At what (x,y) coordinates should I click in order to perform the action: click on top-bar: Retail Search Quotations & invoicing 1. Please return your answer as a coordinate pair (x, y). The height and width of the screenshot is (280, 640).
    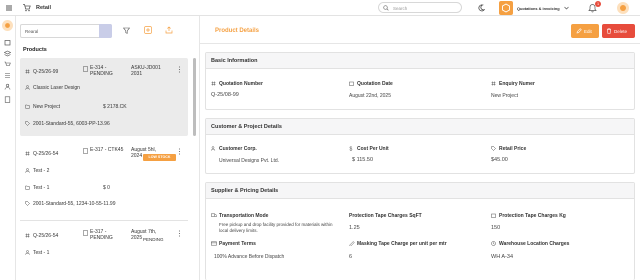
    Looking at the image, I should click on (320, 8).